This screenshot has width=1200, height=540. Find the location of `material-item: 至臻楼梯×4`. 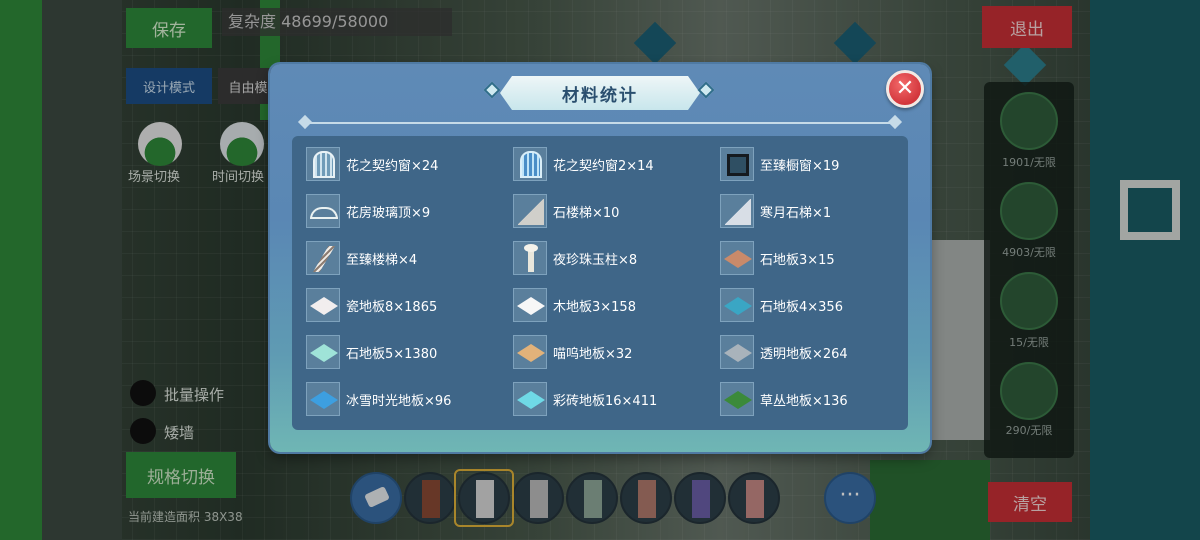

material-item: 至臻楼梯×4 is located at coordinates (361, 258).